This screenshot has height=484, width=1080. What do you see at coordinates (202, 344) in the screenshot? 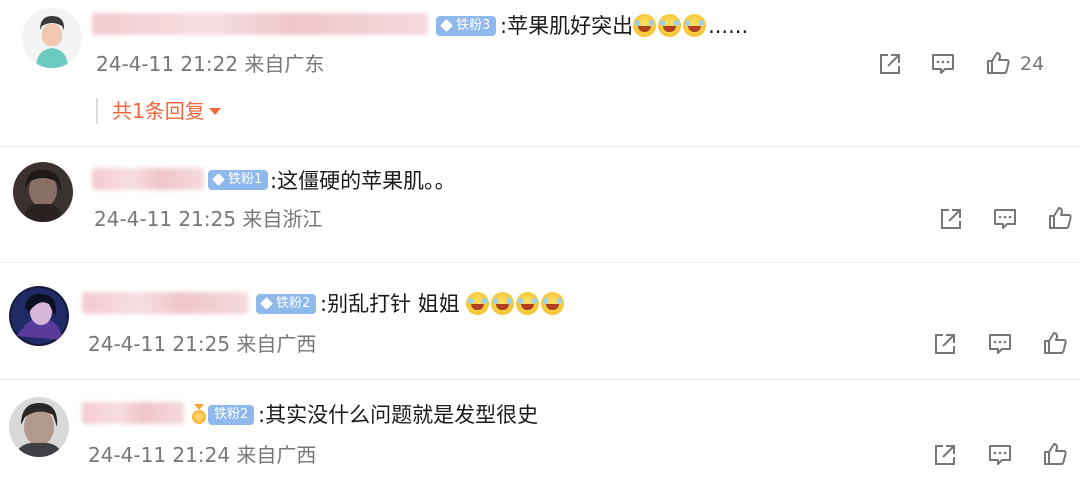
I see `comment-meta: 24-4-11 21:25 来自广西` at bounding box center [202, 344].